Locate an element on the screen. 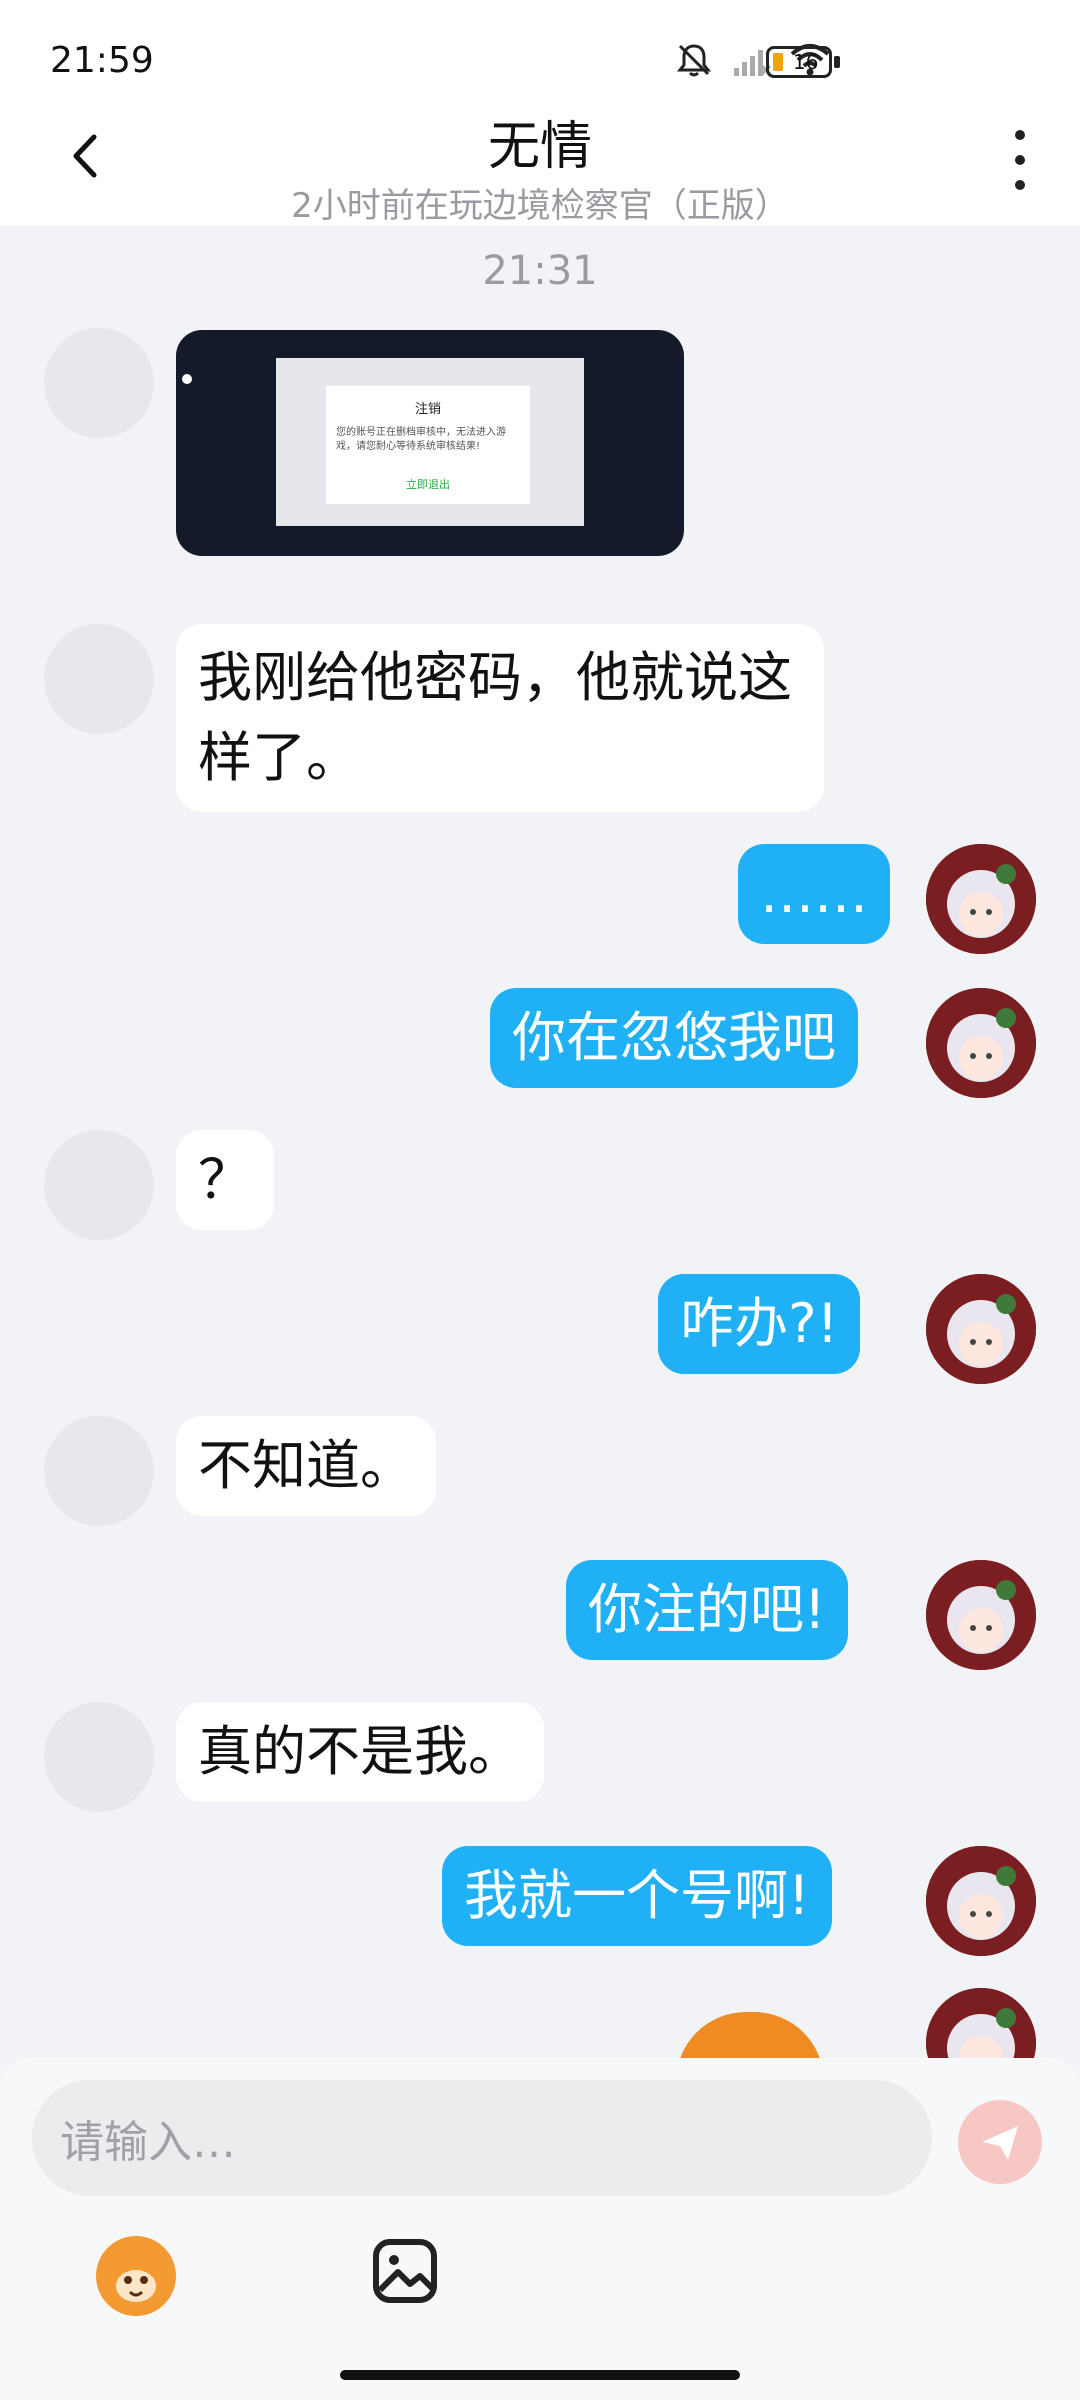 This screenshot has height=2400, width=1080. message-bubble-received: 不知道。 is located at coordinates (306, 1466).